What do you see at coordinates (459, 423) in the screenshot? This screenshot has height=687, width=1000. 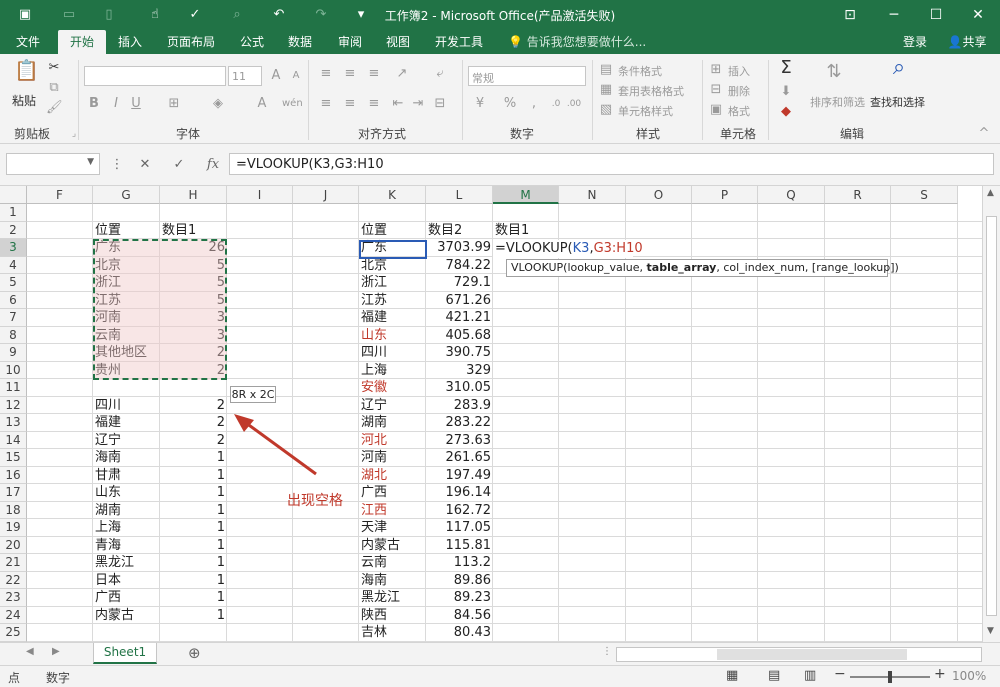 I see `table2-count-cell: 283.22` at bounding box center [459, 423].